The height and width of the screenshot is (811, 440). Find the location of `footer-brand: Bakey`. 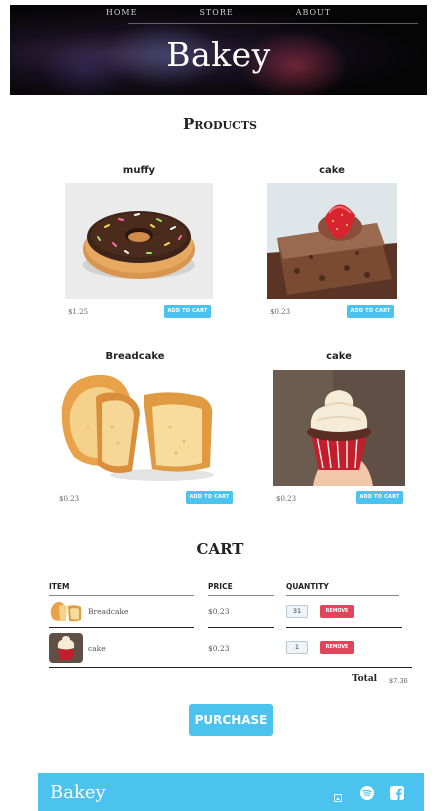

footer-brand: Bakey is located at coordinates (78, 792).